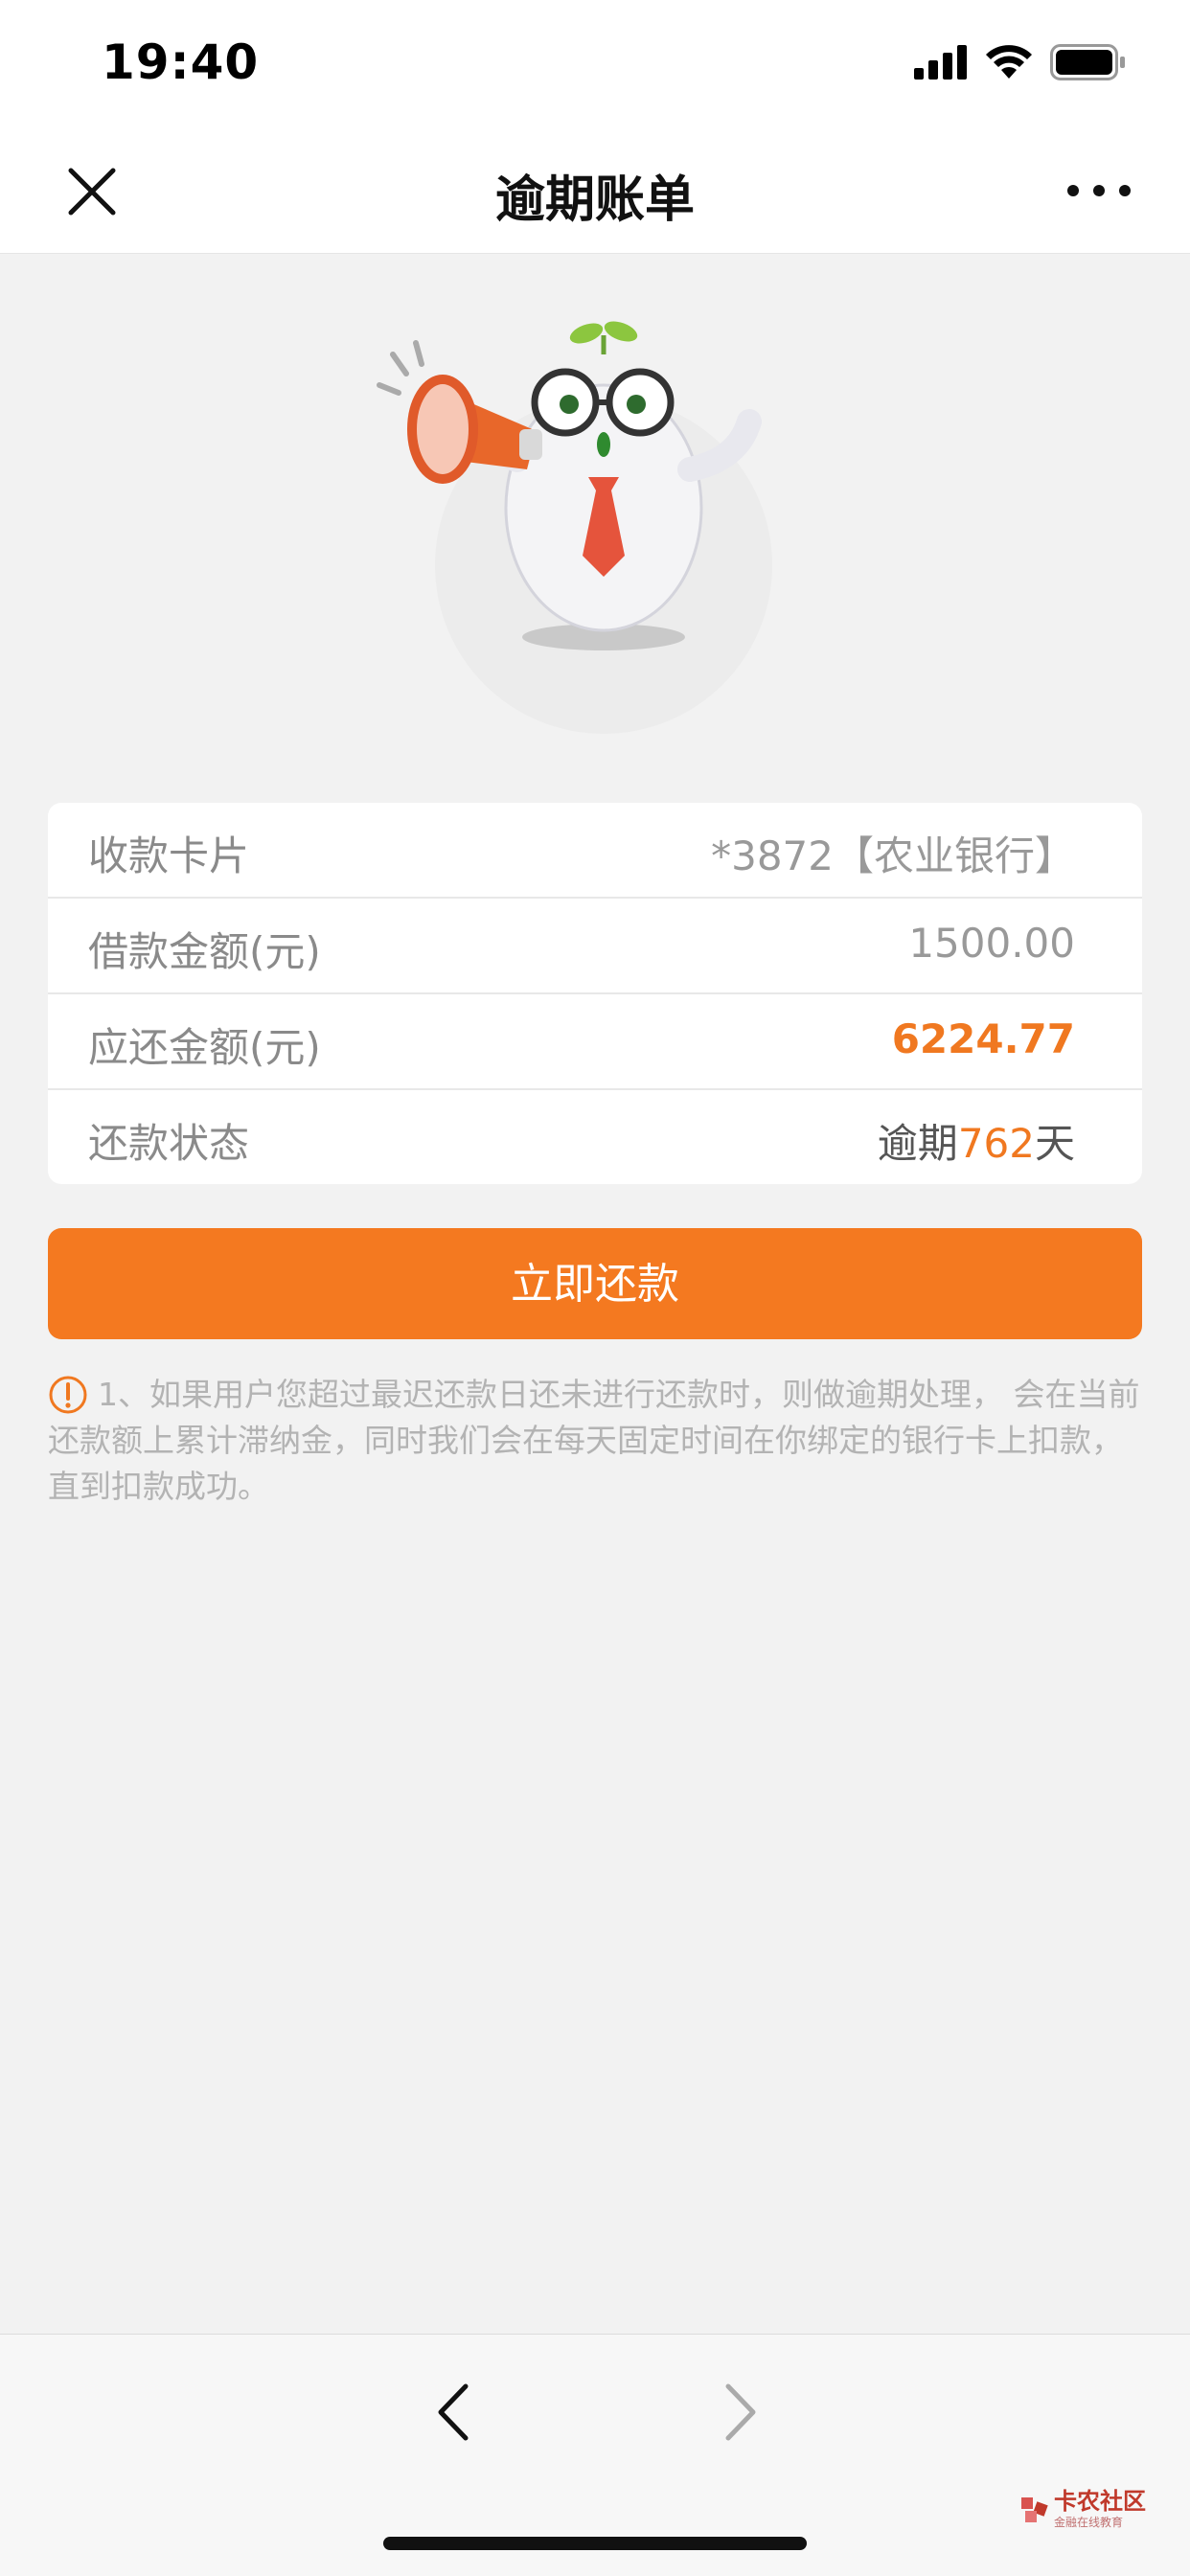 The image size is (1190, 2576). What do you see at coordinates (68, 1395) in the screenshot?
I see `warning-icon` at bounding box center [68, 1395].